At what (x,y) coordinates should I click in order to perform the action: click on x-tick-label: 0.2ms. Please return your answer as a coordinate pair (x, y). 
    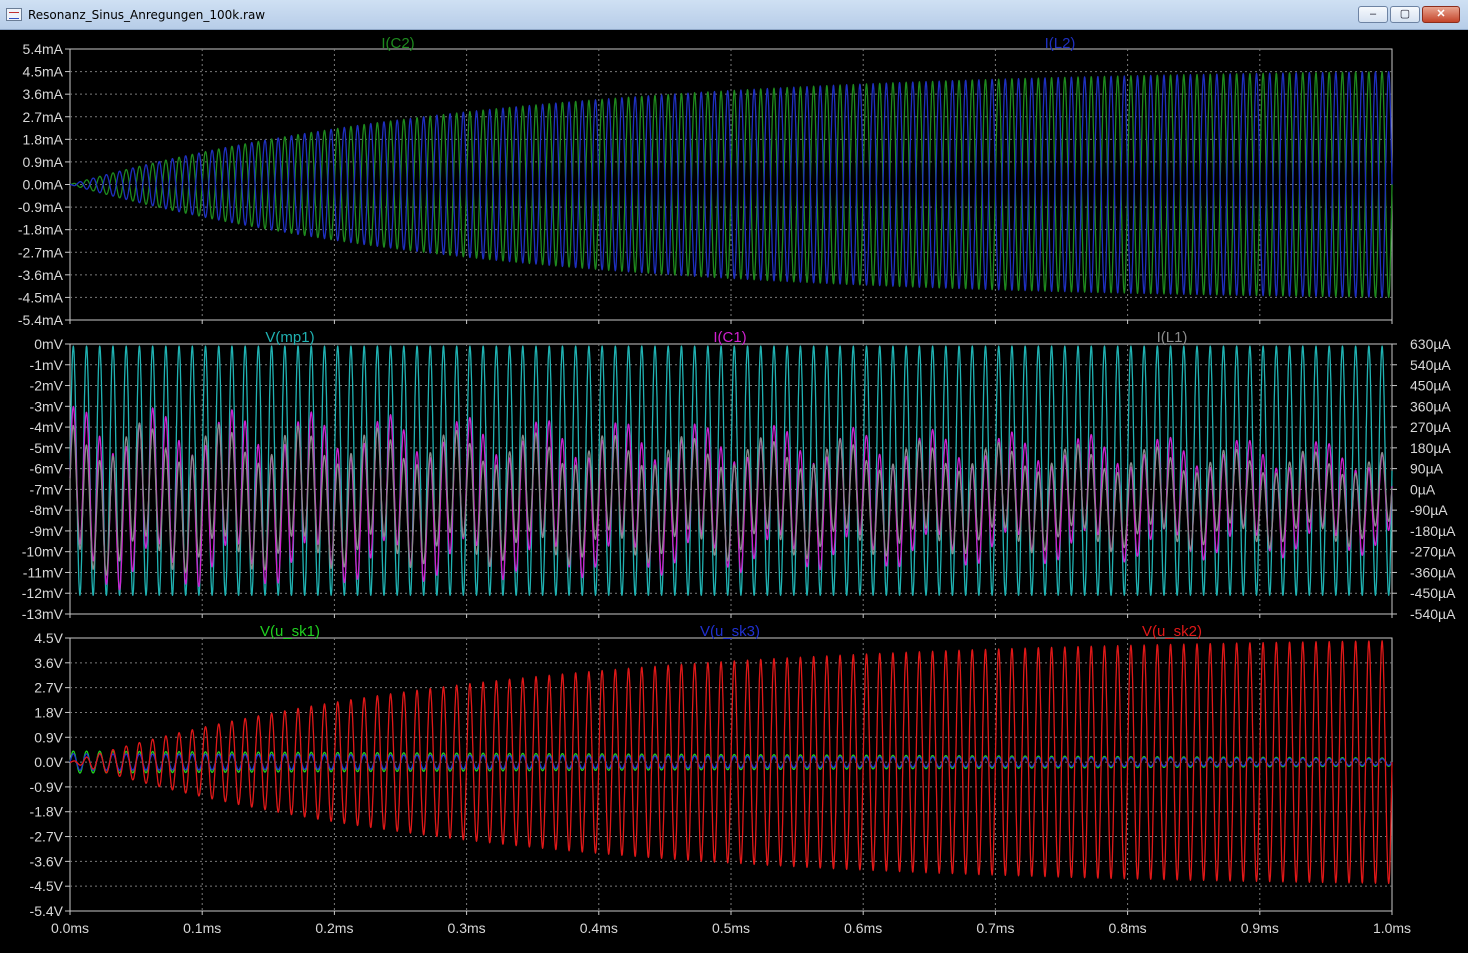
    Looking at the image, I should click on (334, 928).